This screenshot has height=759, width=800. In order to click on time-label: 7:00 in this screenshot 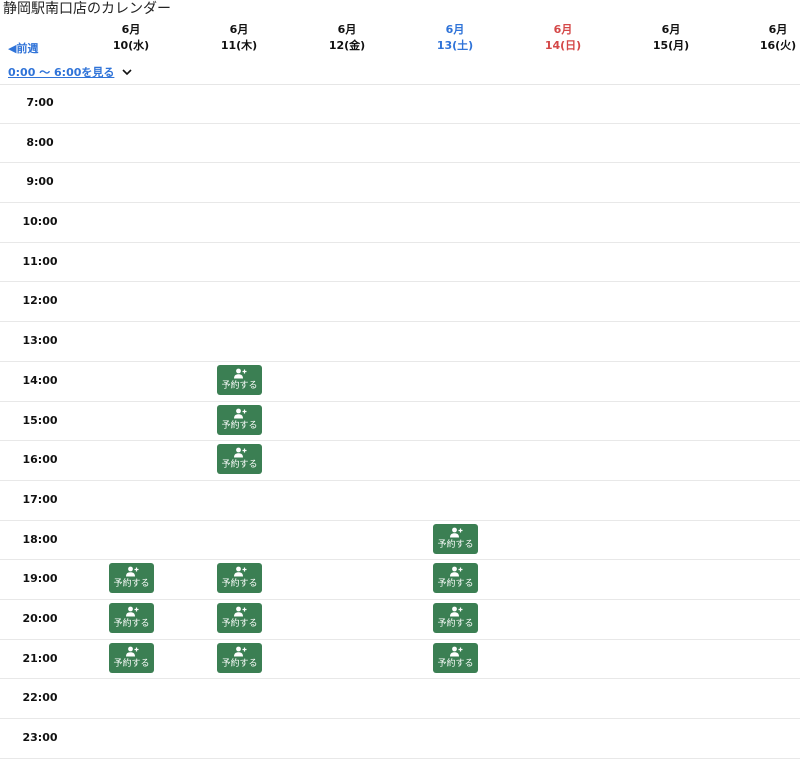, I will do `click(40, 102)`.